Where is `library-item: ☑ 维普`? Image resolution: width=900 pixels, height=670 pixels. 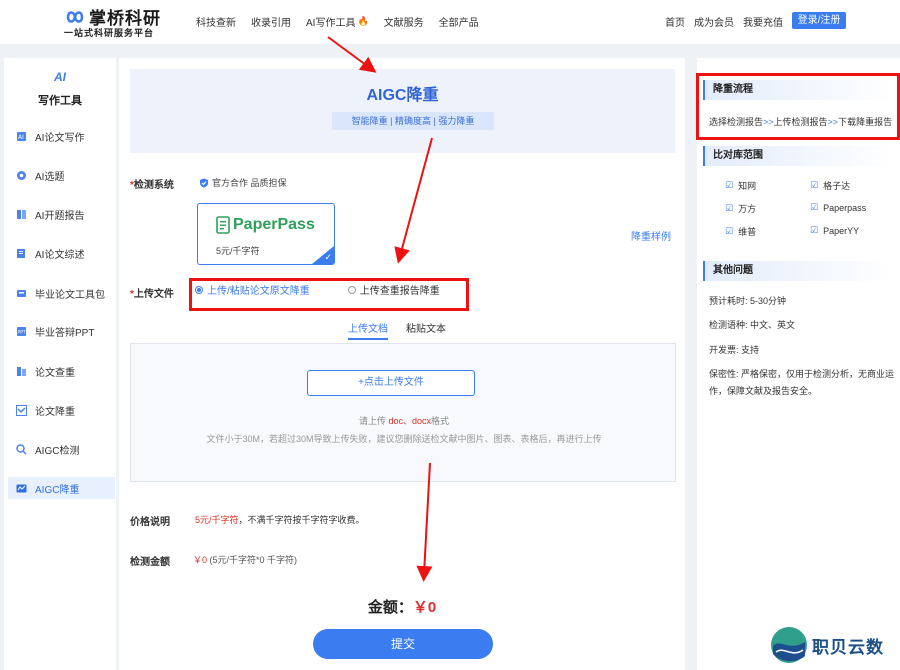
library-item: ☑ 维普 is located at coordinates (740, 231).